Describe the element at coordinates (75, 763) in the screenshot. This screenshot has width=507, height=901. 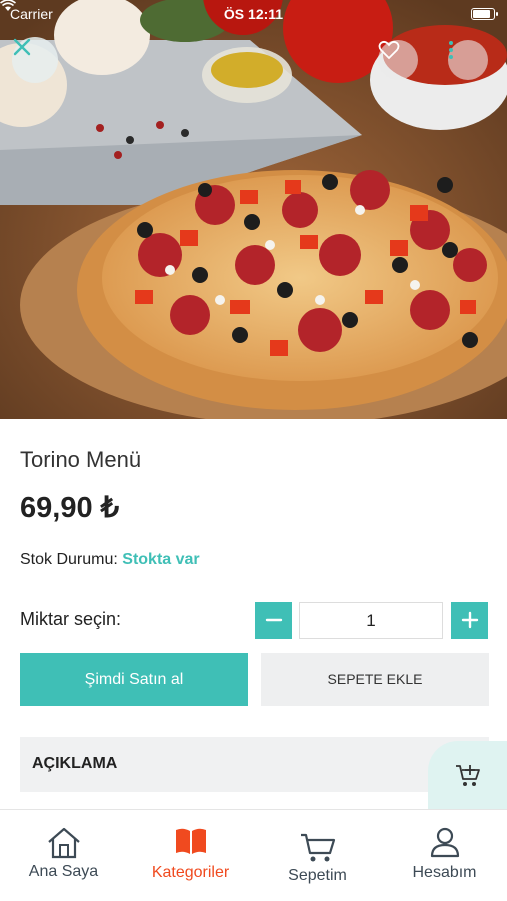
I see `description-label: AÇIKLAMA` at that location.